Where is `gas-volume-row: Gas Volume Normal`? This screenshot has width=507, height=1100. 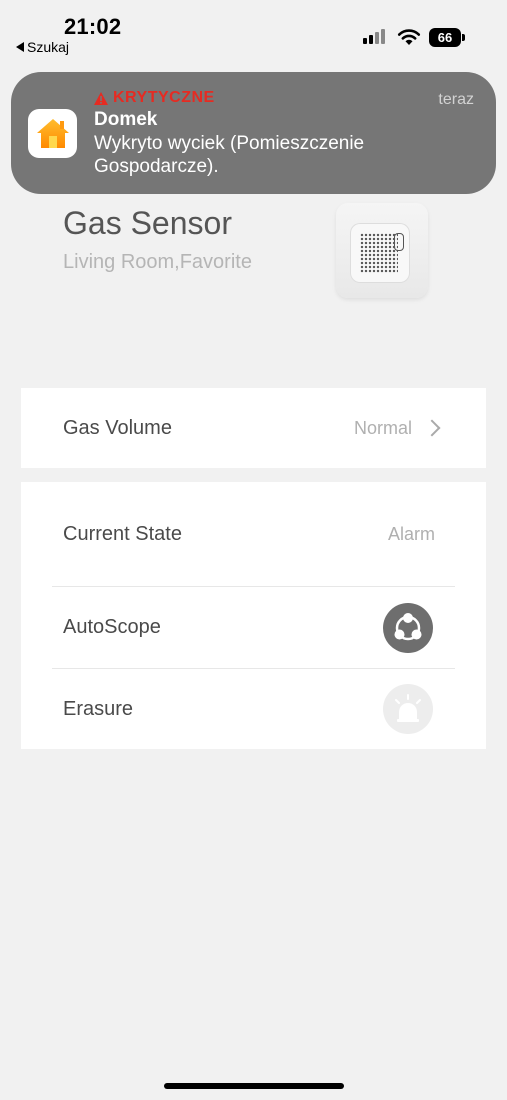
gas-volume-row: Gas Volume Normal is located at coordinates (253, 428).